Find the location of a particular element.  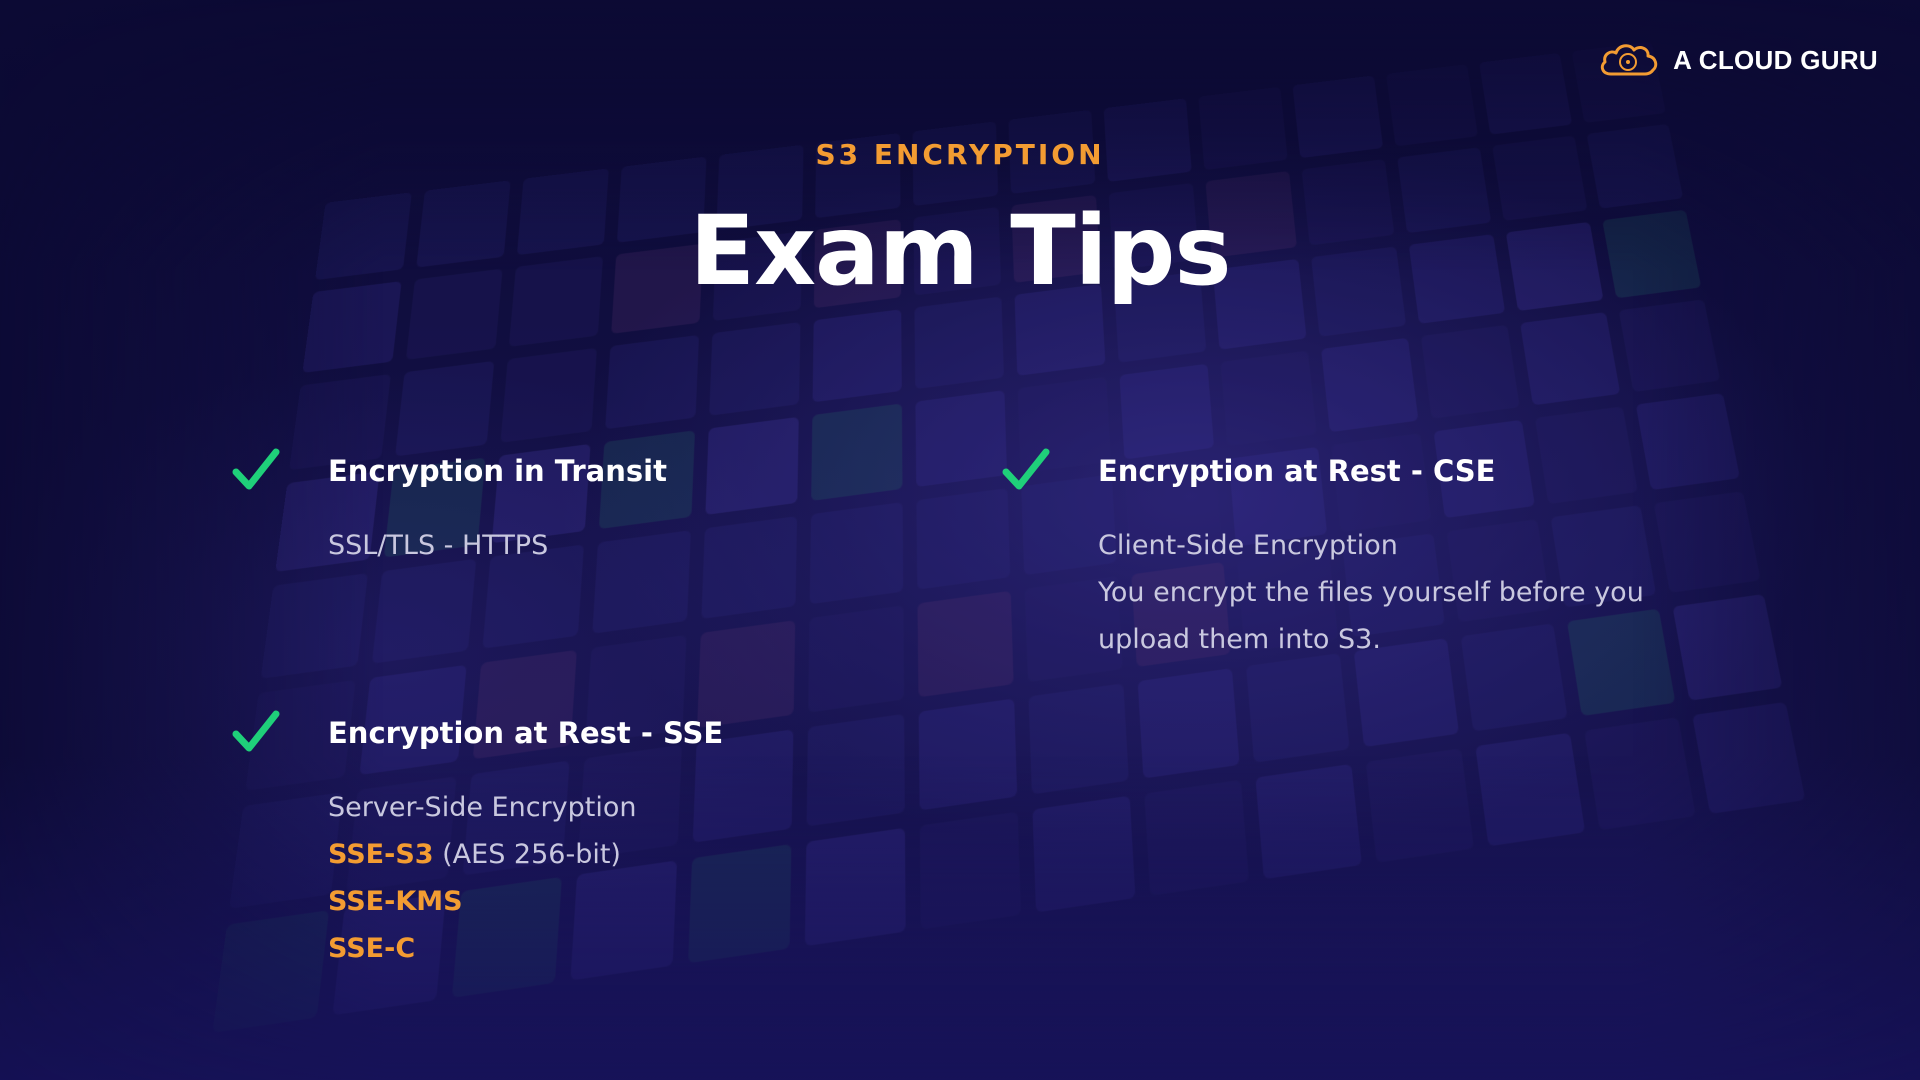

tip-body: SSL/TLS - HTTPS is located at coordinates (438, 545).